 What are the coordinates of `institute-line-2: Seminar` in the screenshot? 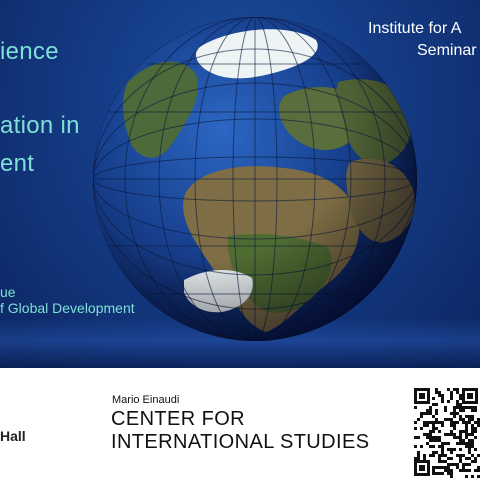 It's located at (447, 50).